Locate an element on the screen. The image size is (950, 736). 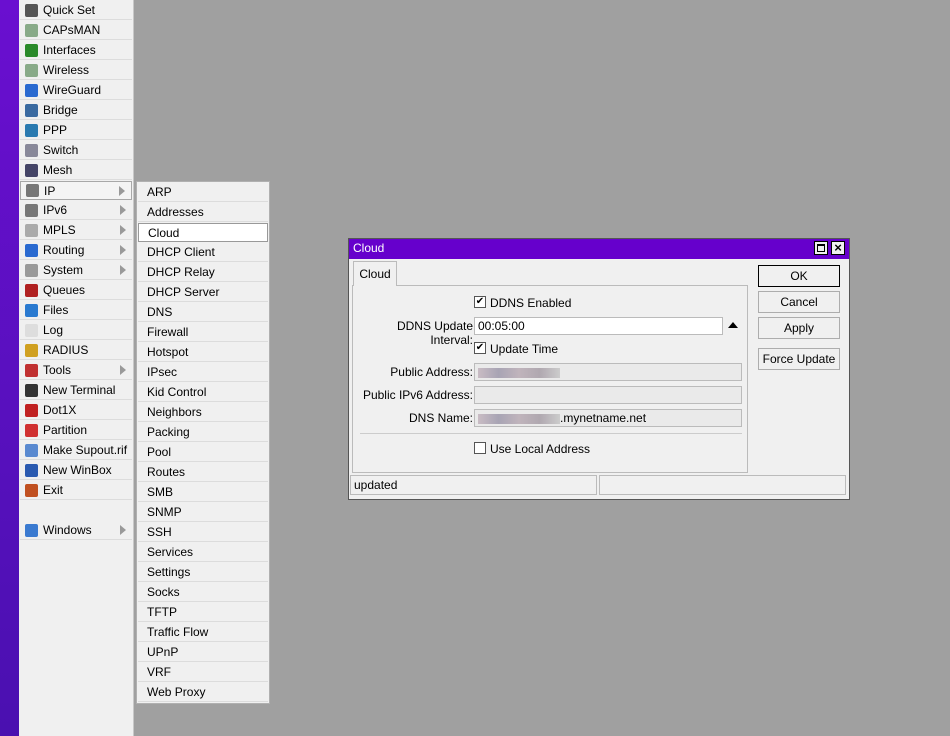
menu-item-bridge: Bridge is located at coordinates (76, 110).